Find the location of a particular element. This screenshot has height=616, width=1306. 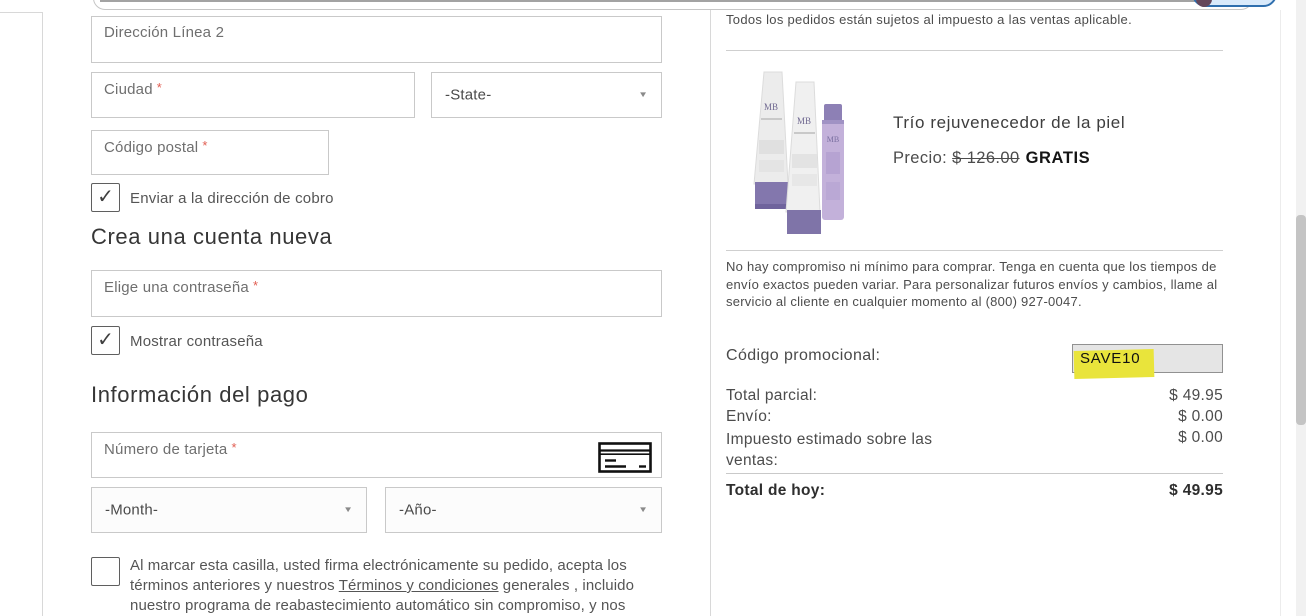

subtotal-value: $ 49.95 is located at coordinates (1196, 395).